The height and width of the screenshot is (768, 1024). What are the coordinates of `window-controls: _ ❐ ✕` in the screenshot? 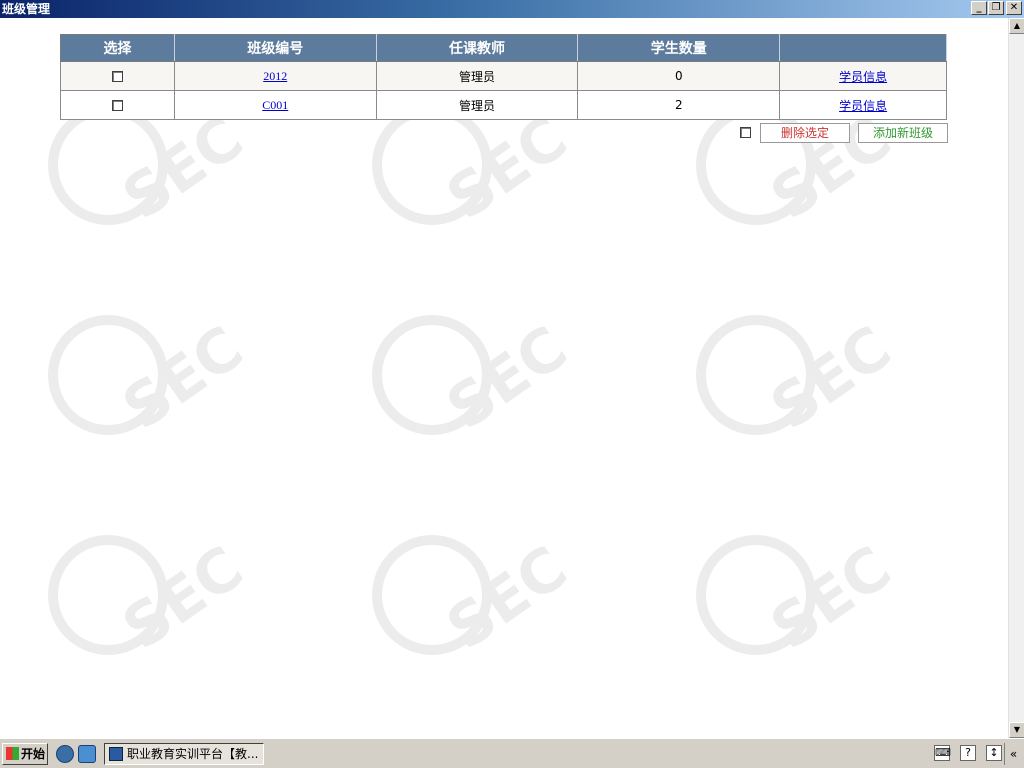 It's located at (996, 8).